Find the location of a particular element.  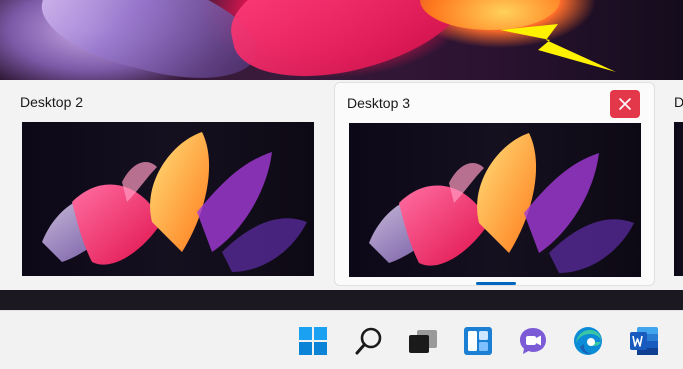

desktop-label: Desktop 3 is located at coordinates (379, 103).